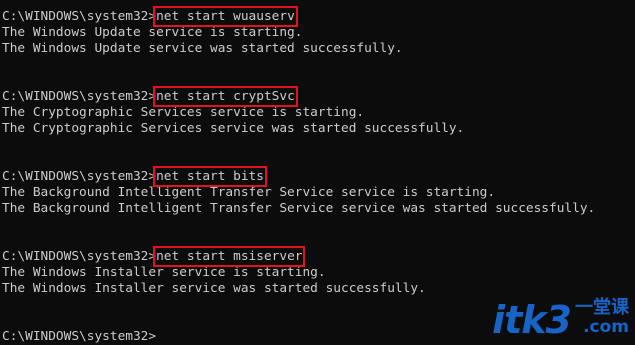 This screenshot has height=345, width=635. Describe the element at coordinates (210, 176) in the screenshot. I see `highlighted-command: net start bits` at that location.